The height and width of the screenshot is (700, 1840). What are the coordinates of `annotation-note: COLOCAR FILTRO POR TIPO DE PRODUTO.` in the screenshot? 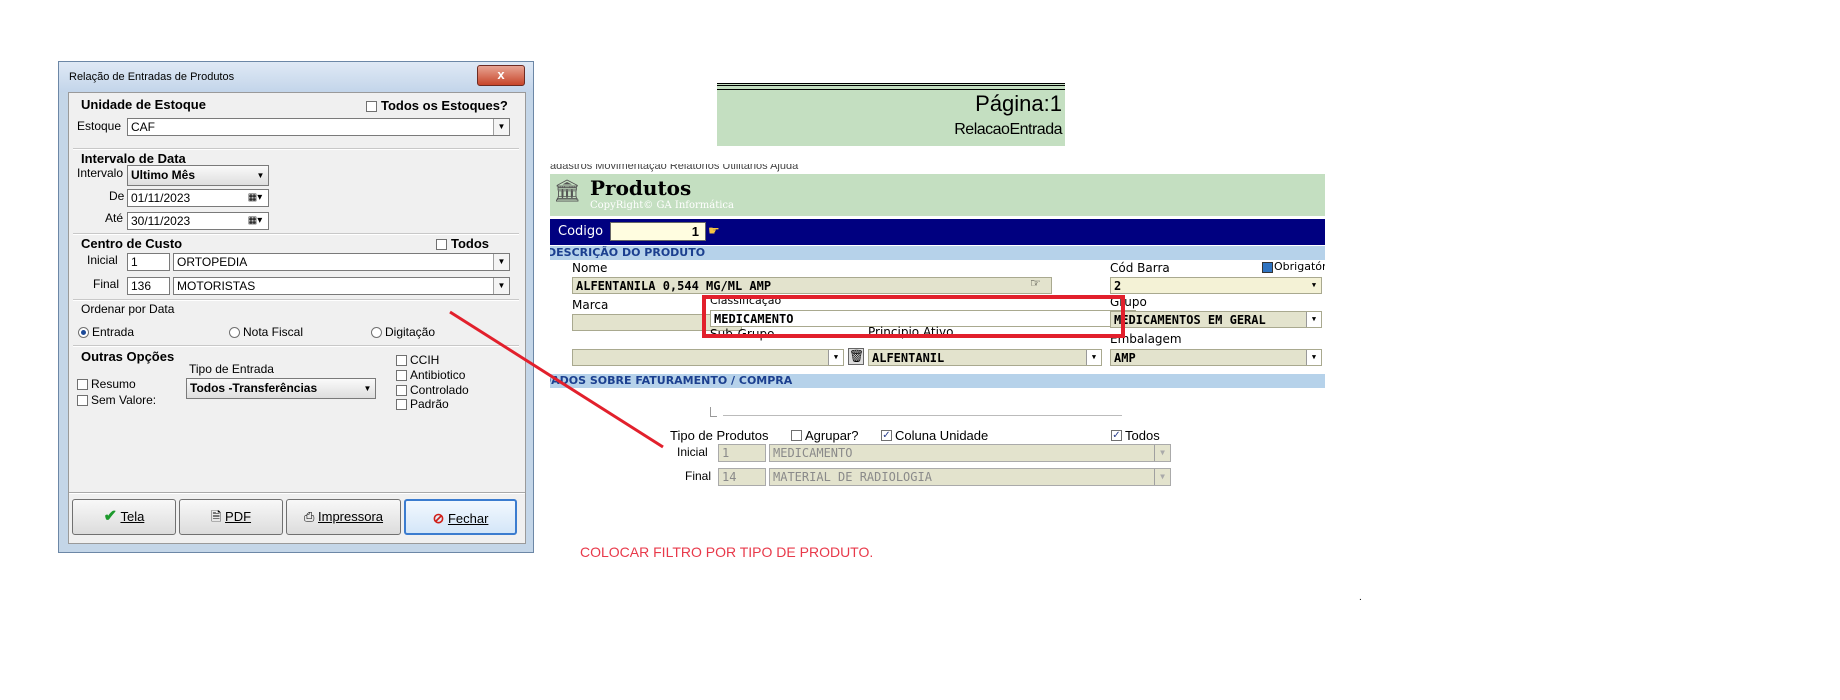 It's located at (727, 552).